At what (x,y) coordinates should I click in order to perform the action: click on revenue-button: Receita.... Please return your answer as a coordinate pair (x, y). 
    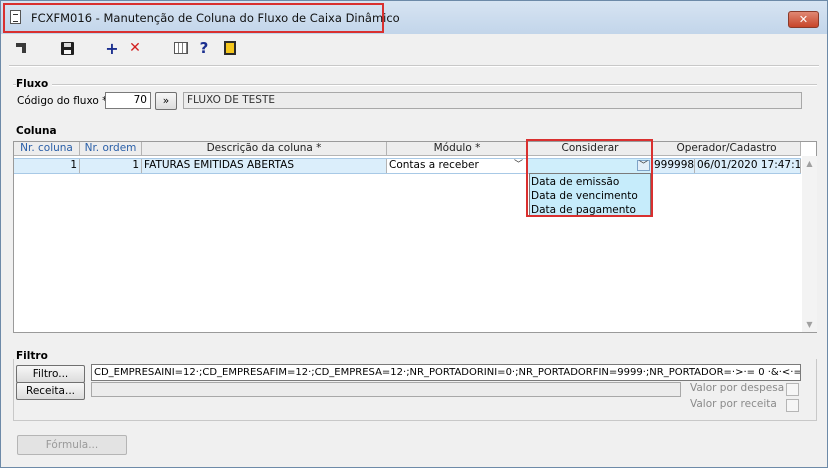
    Looking at the image, I should click on (50, 391).